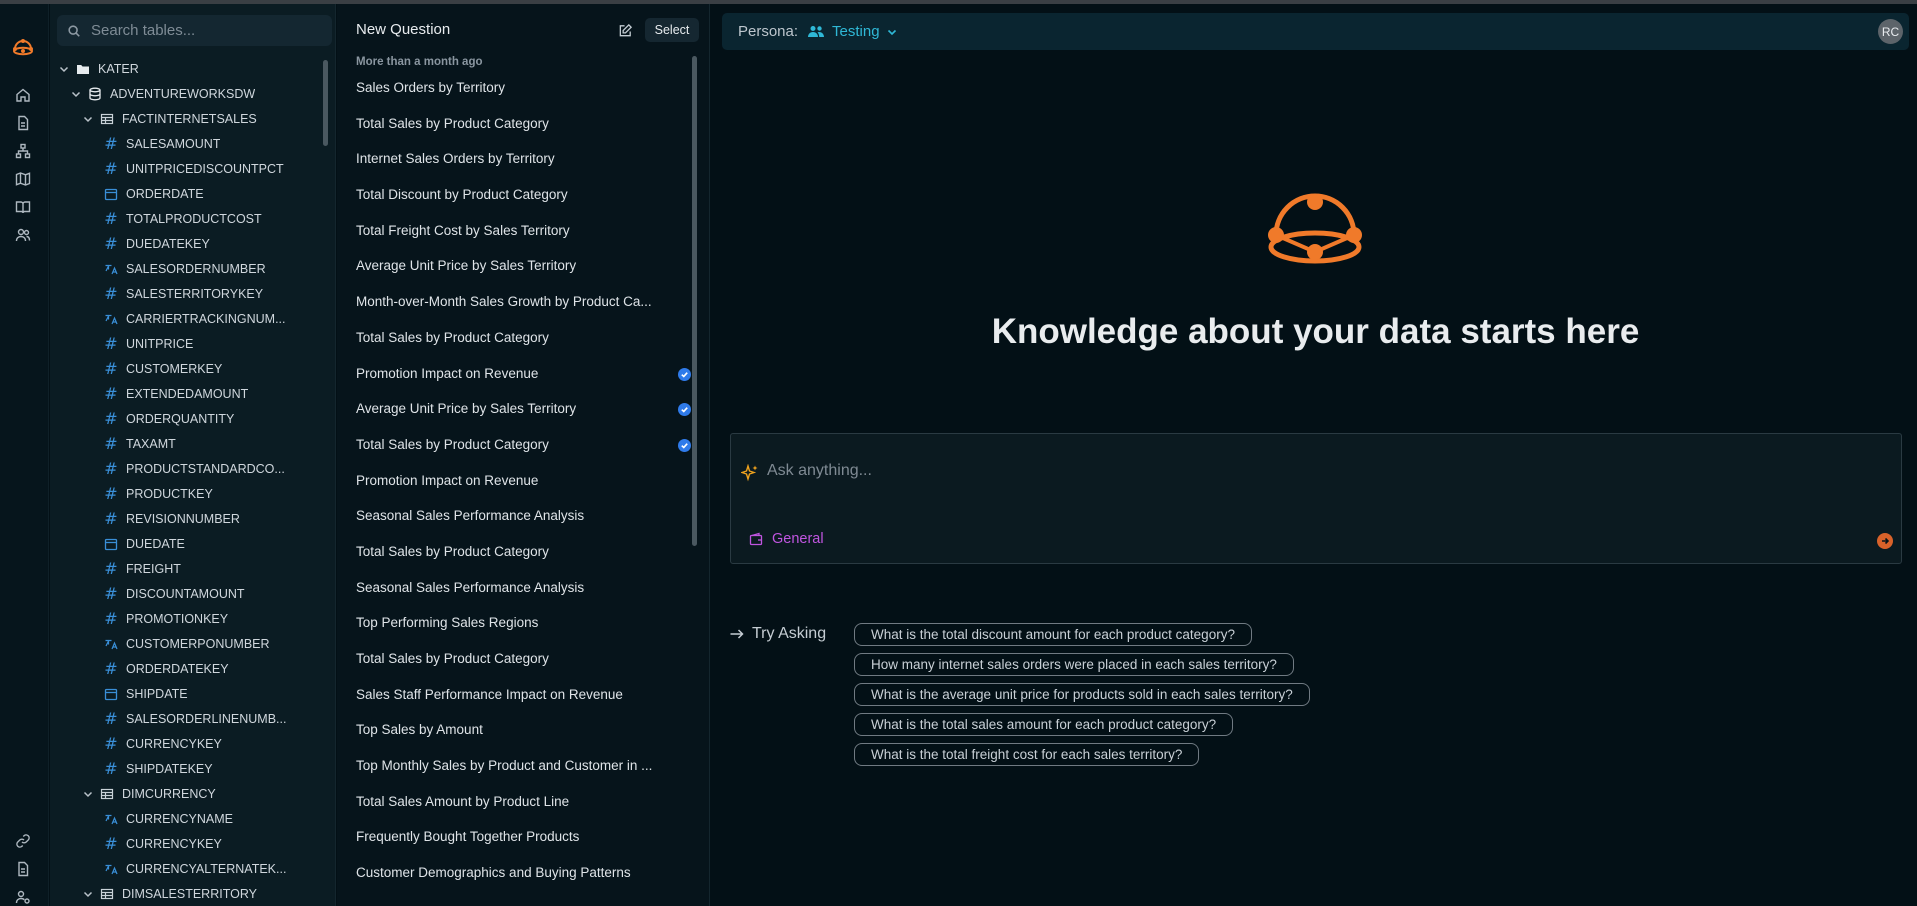  What do you see at coordinates (185, 543) in the screenshot?
I see `tree-row-date: DUEDATE` at bounding box center [185, 543].